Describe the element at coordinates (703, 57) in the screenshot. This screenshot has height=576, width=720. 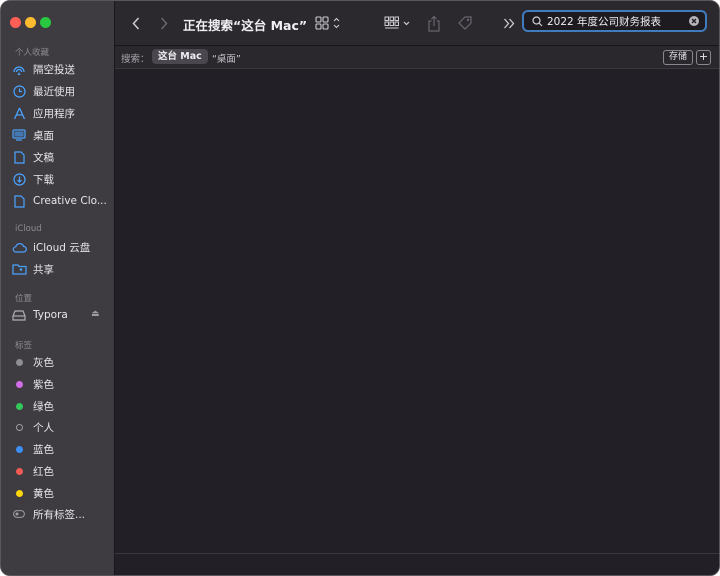
I see `add-criteria-button: +` at that location.